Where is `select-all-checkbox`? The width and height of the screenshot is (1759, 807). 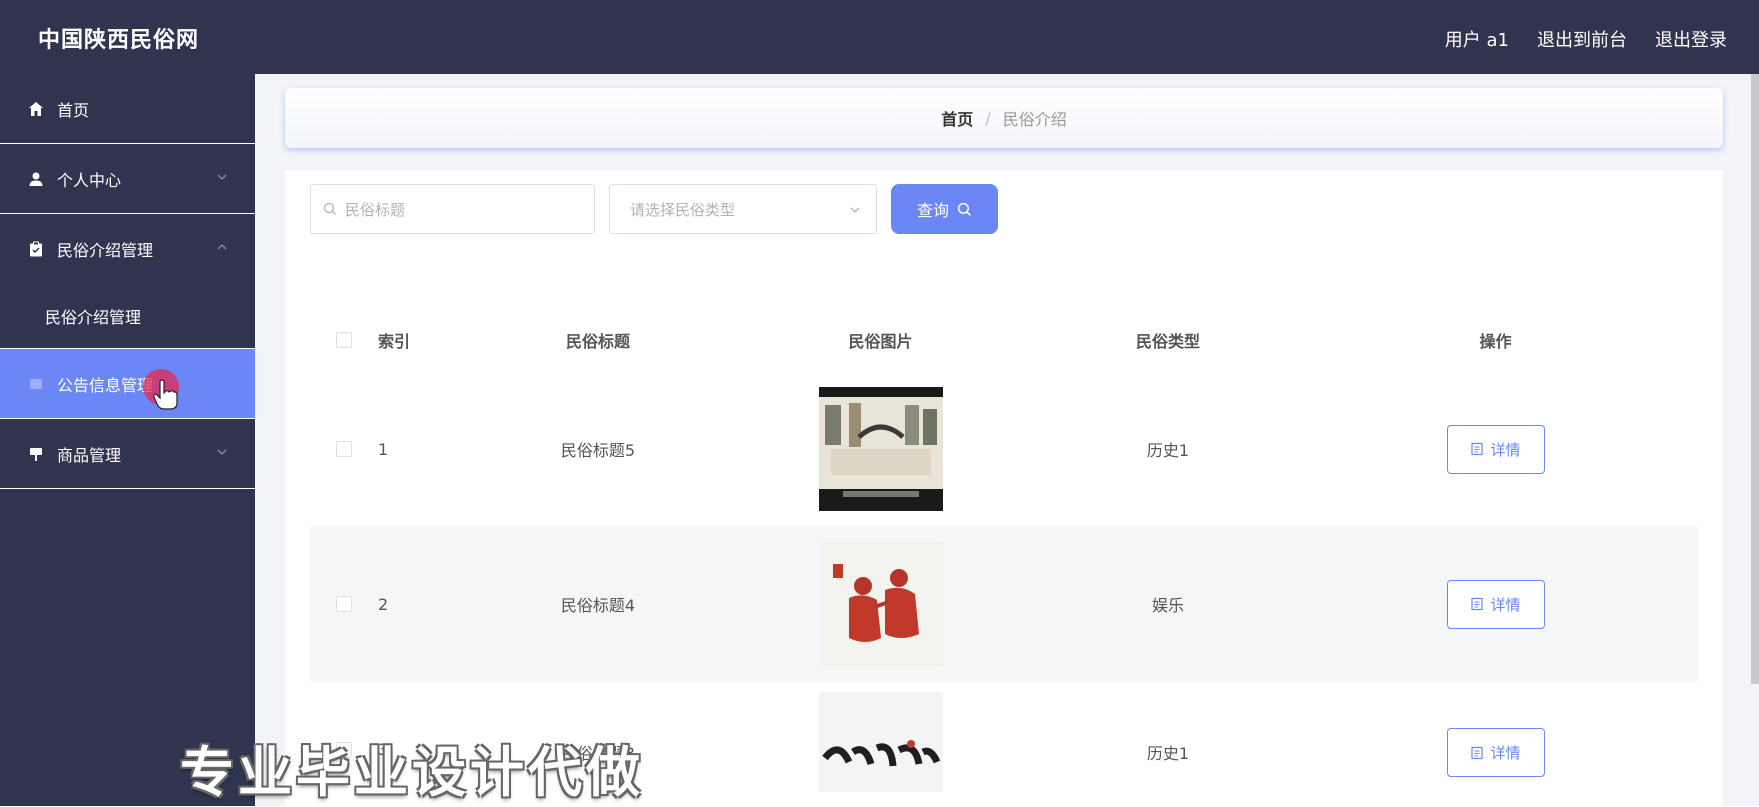
select-all-checkbox is located at coordinates (344, 340).